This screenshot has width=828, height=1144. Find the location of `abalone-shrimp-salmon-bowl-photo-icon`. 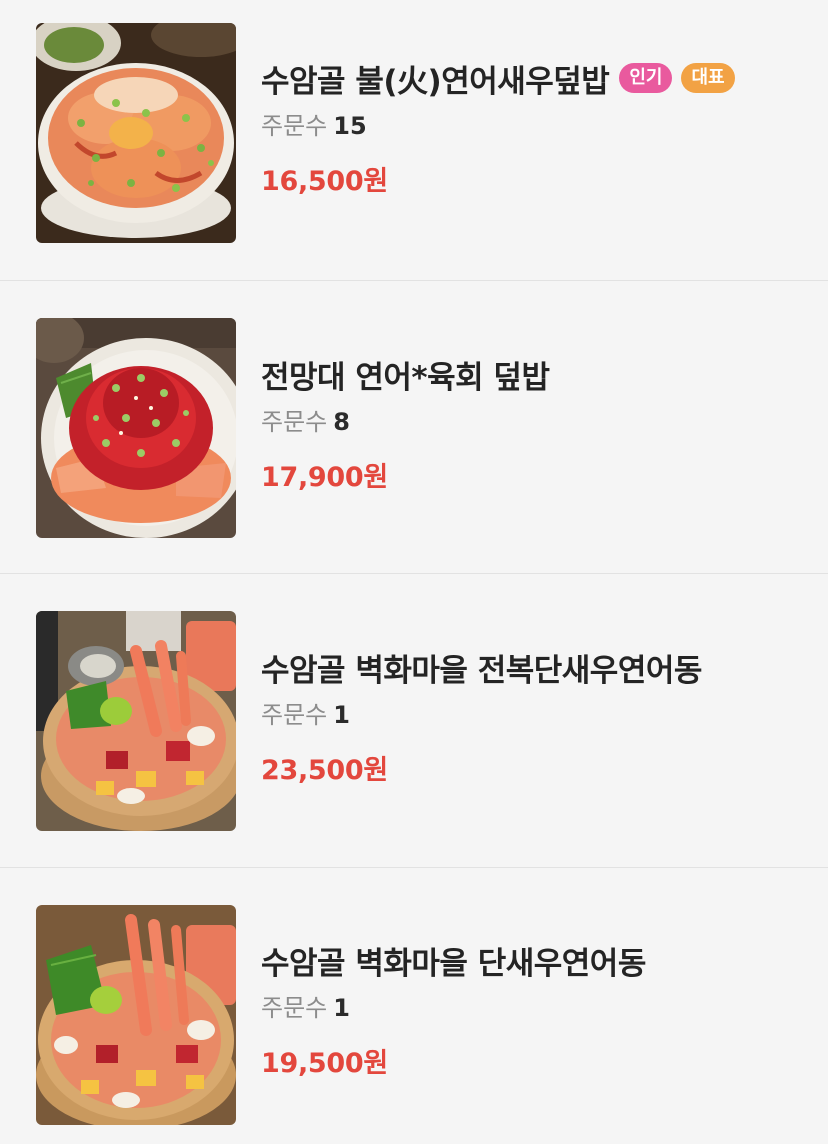

abalone-shrimp-salmon-bowl-photo-icon is located at coordinates (136, 721).